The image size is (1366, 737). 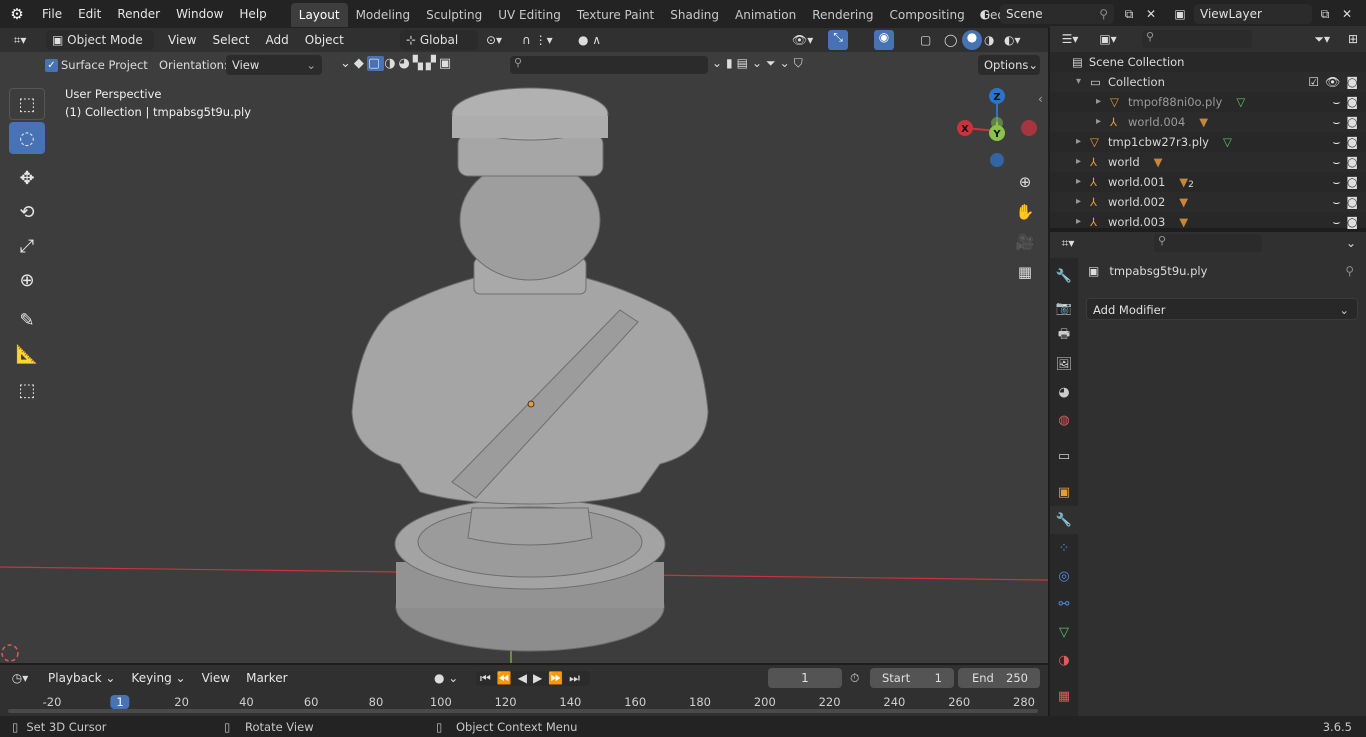 I want to click on outliner-row: ▸ ⅄ world.004 ▼ ⌣ ◙, so click(x=1208, y=122).